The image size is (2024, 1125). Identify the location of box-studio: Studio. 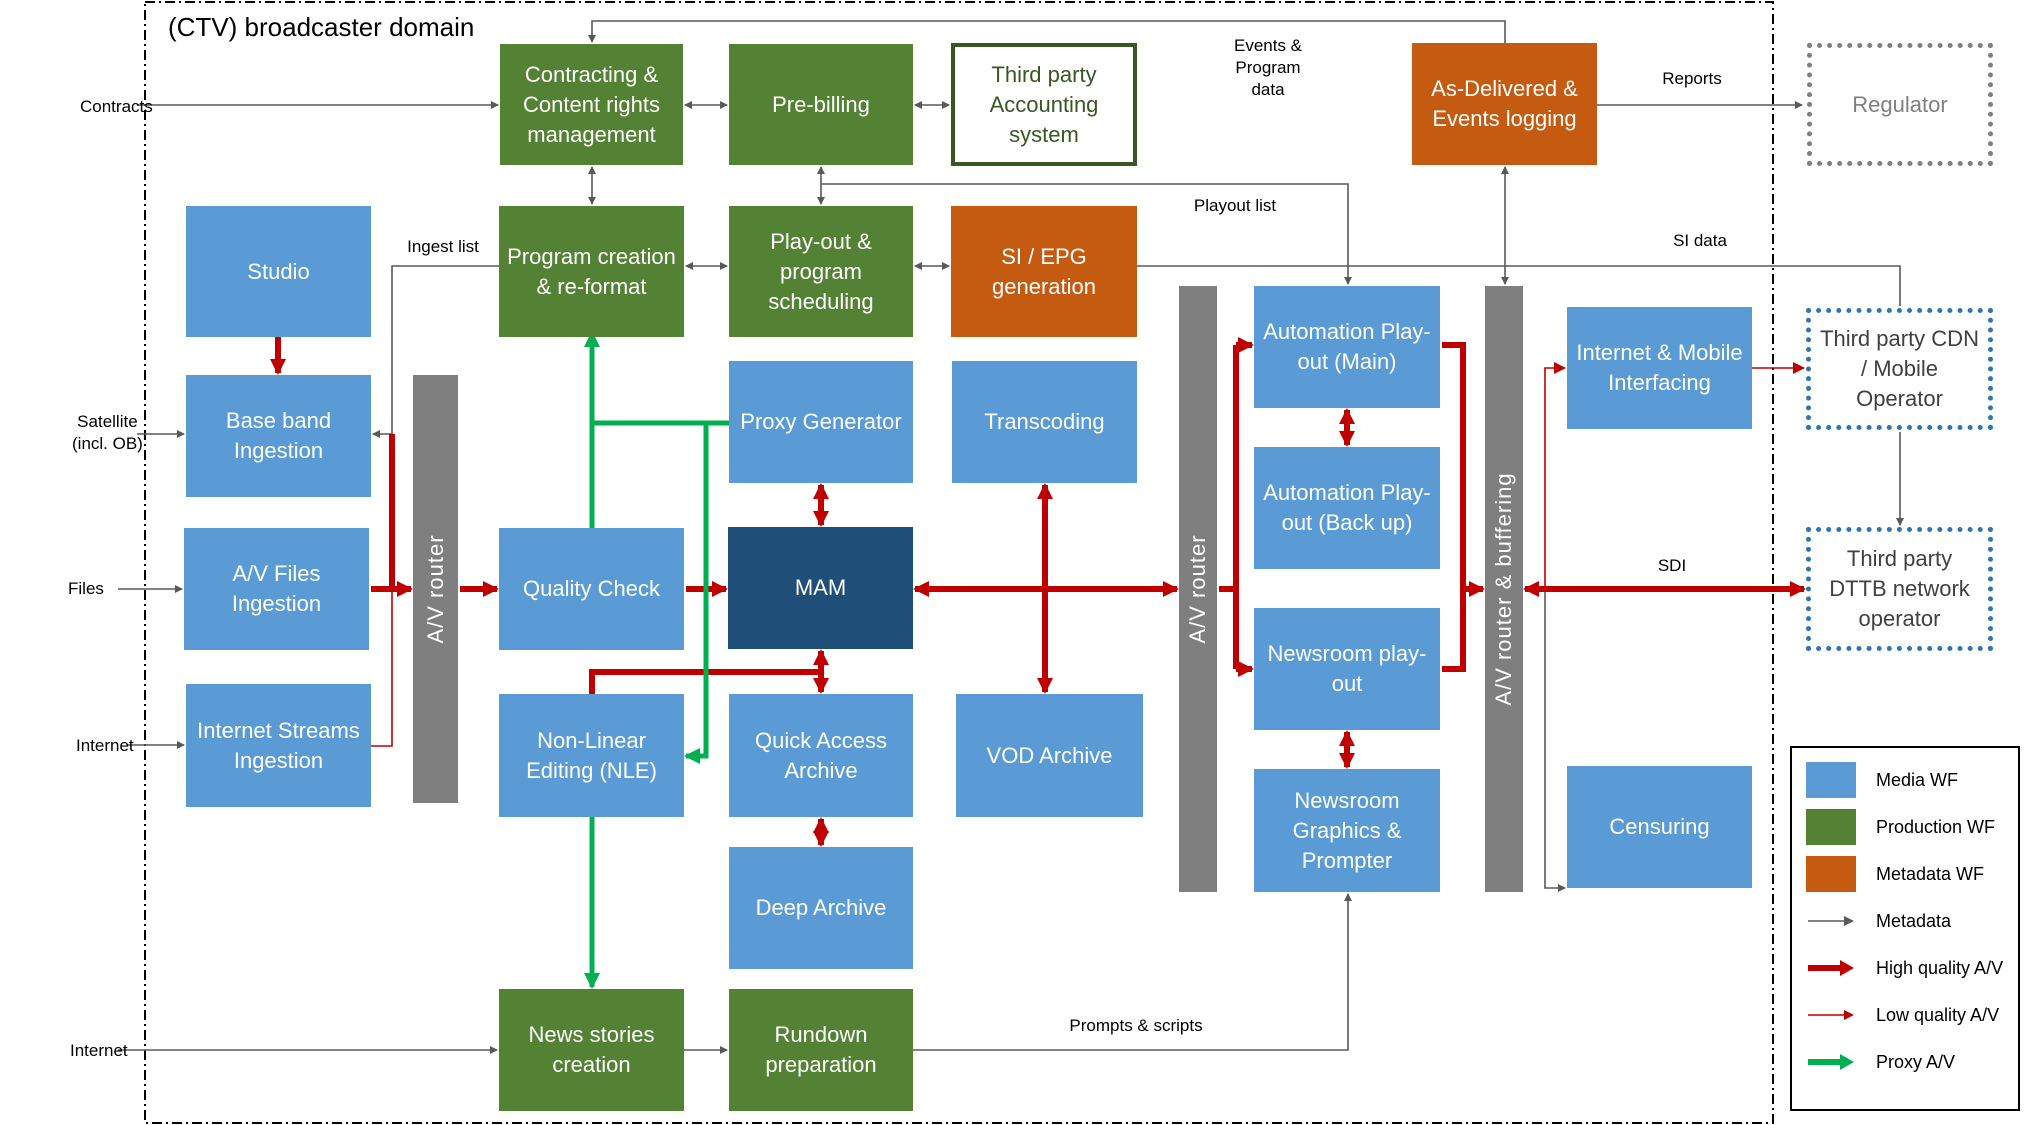
(278, 271).